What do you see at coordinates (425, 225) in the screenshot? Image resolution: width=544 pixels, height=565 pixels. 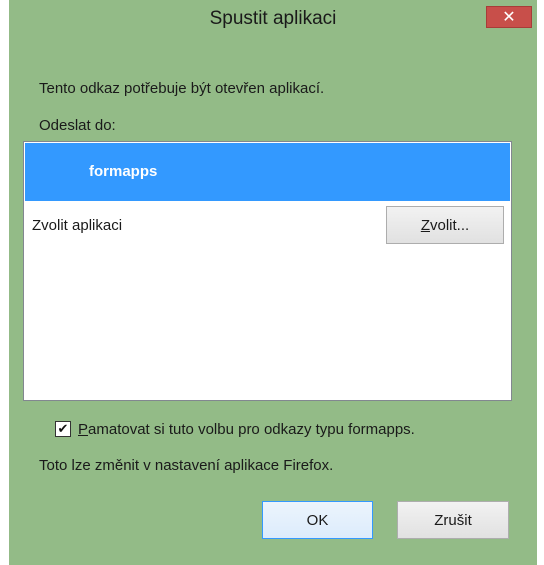 I see `choose-button-accel: Z` at bounding box center [425, 225].